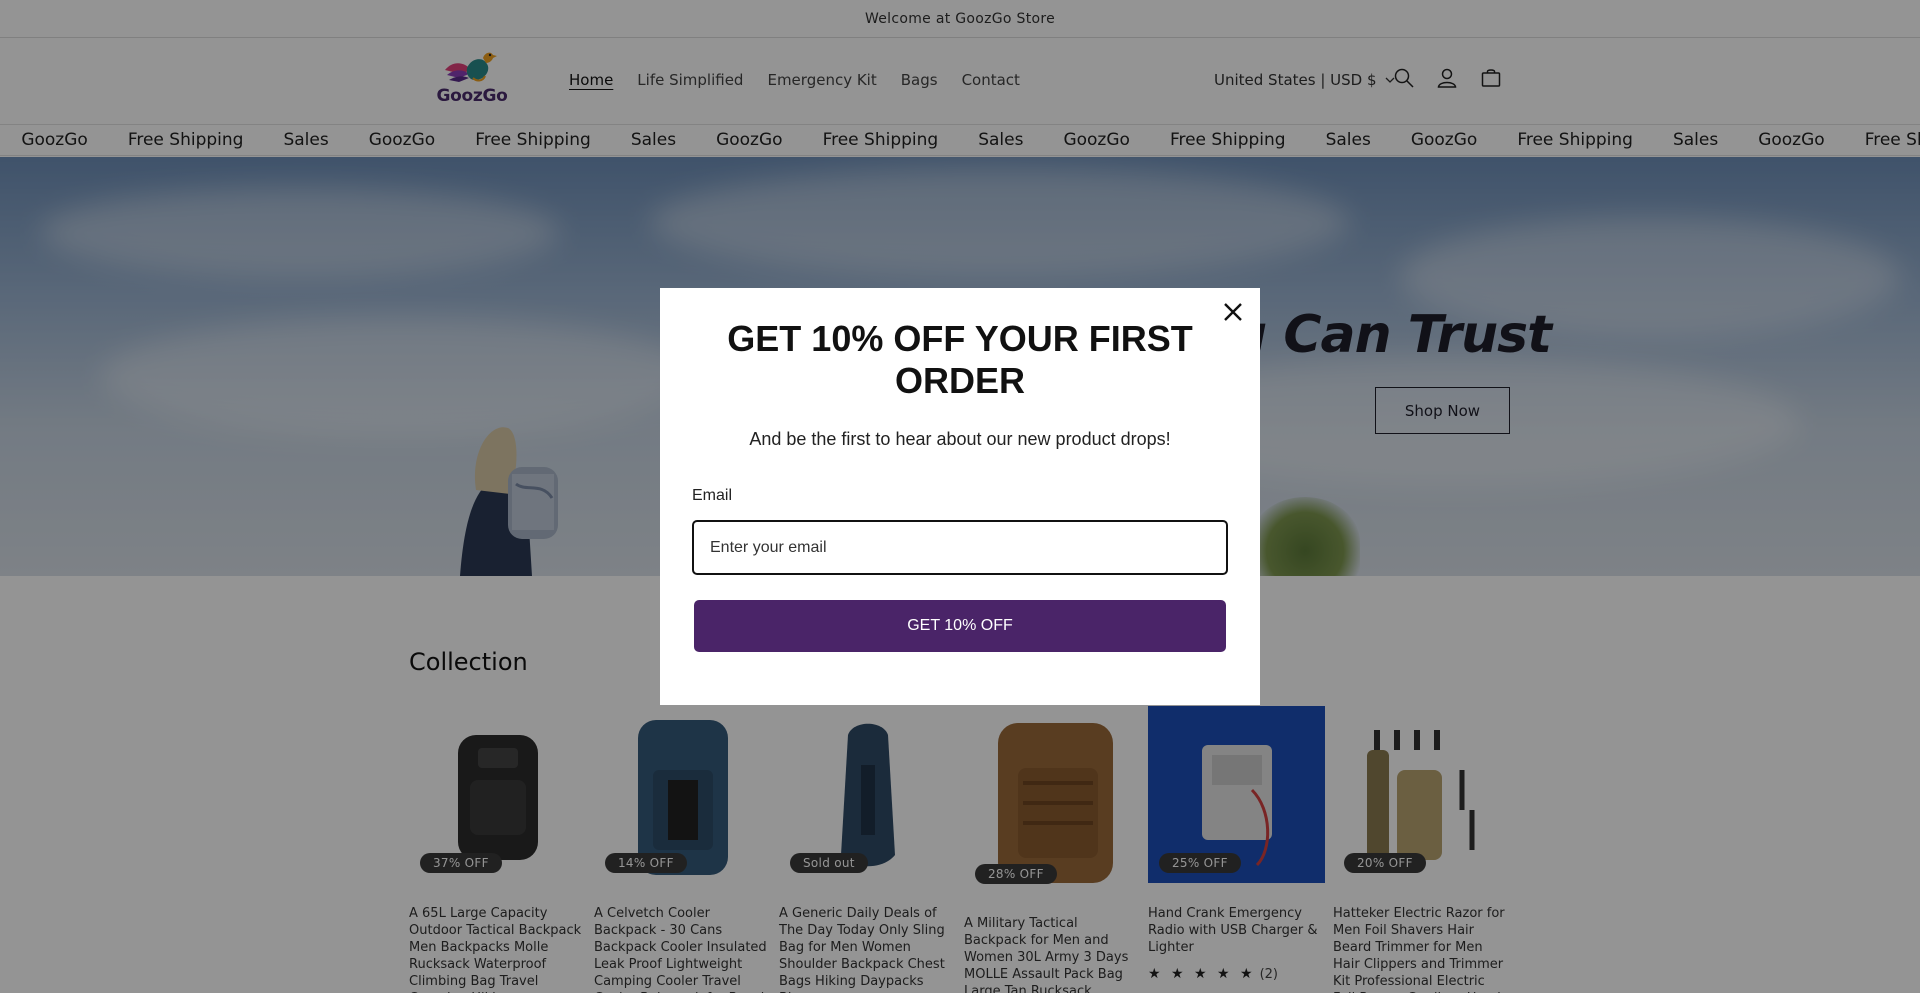 The height and width of the screenshot is (993, 1920). Describe the element at coordinates (960, 626) in the screenshot. I see `get-discount-button: GET 10% OFF` at that location.